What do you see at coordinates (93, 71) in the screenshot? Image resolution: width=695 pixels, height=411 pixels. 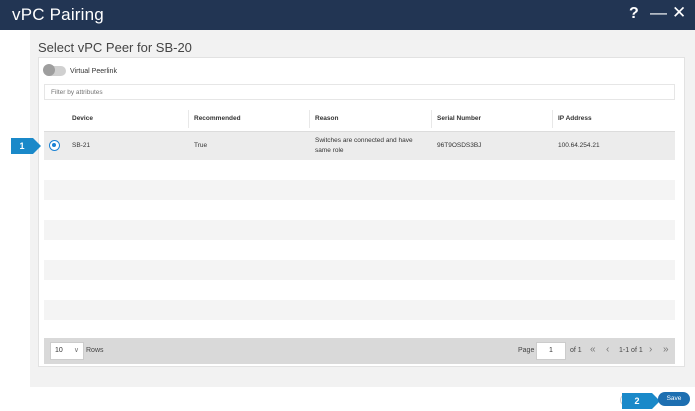 I see `virtual-peerlink-label: Virtual Peerlink` at bounding box center [93, 71].